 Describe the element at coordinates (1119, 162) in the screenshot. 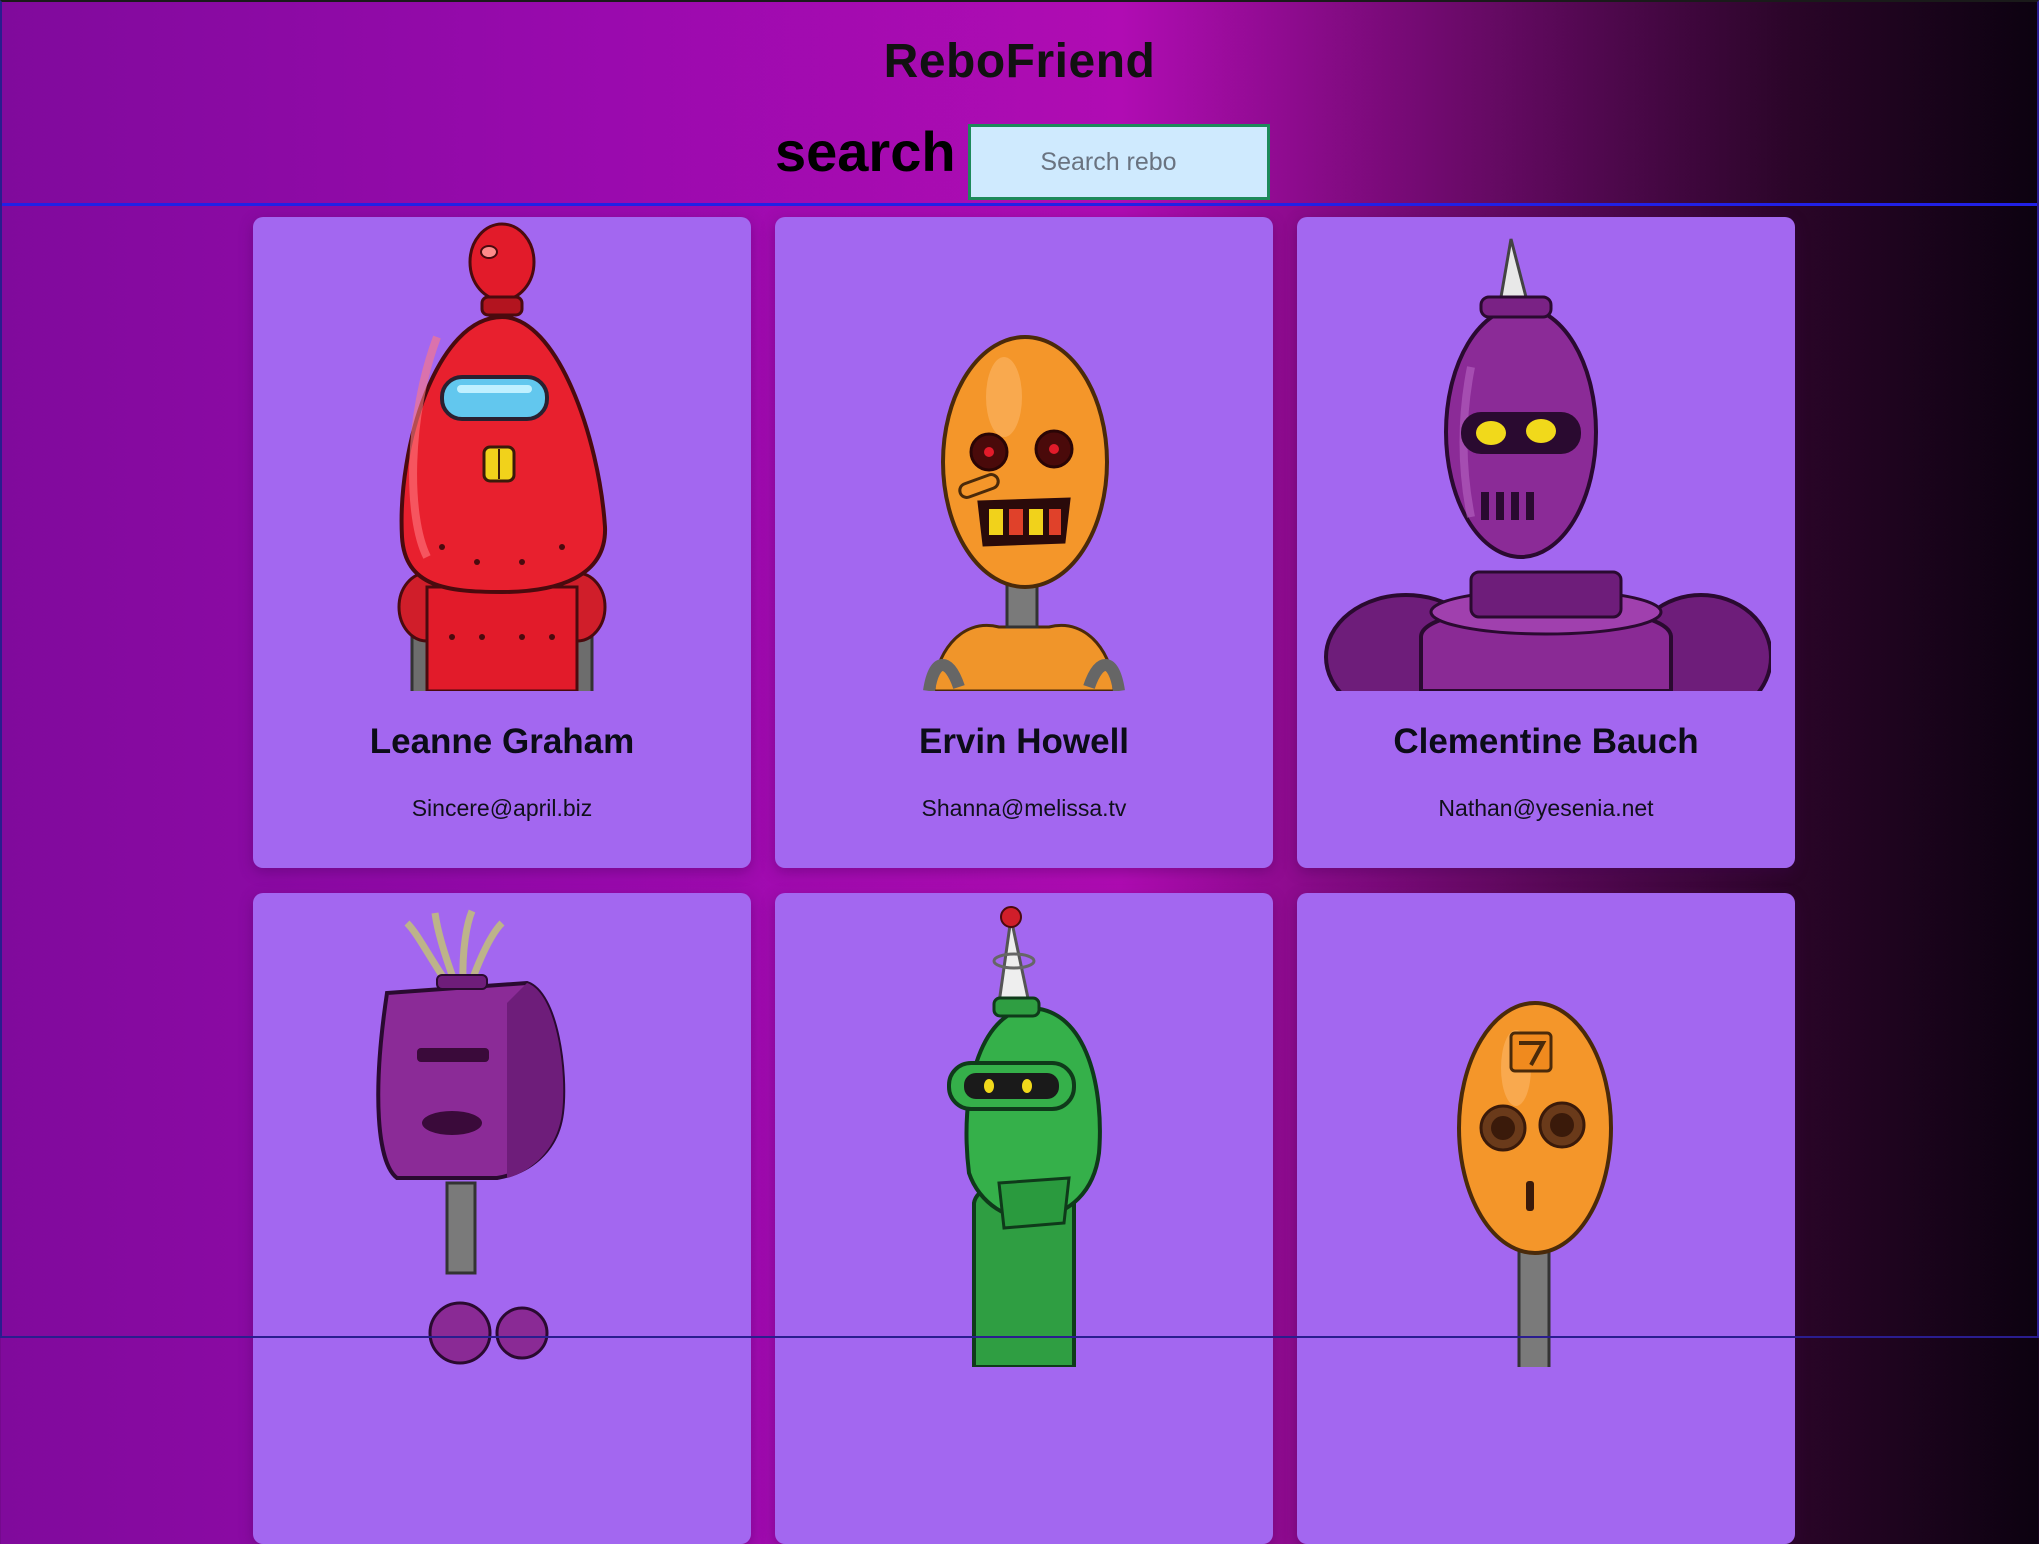

I see `search-input` at that location.